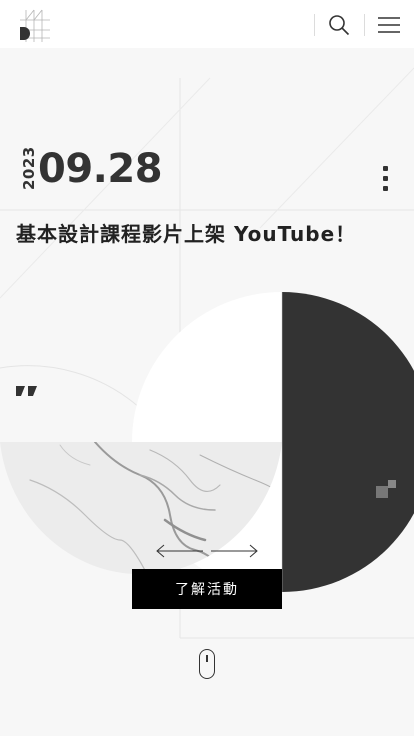 The image size is (414, 736). I want to click on arrow-left-icon, so click(180, 551).